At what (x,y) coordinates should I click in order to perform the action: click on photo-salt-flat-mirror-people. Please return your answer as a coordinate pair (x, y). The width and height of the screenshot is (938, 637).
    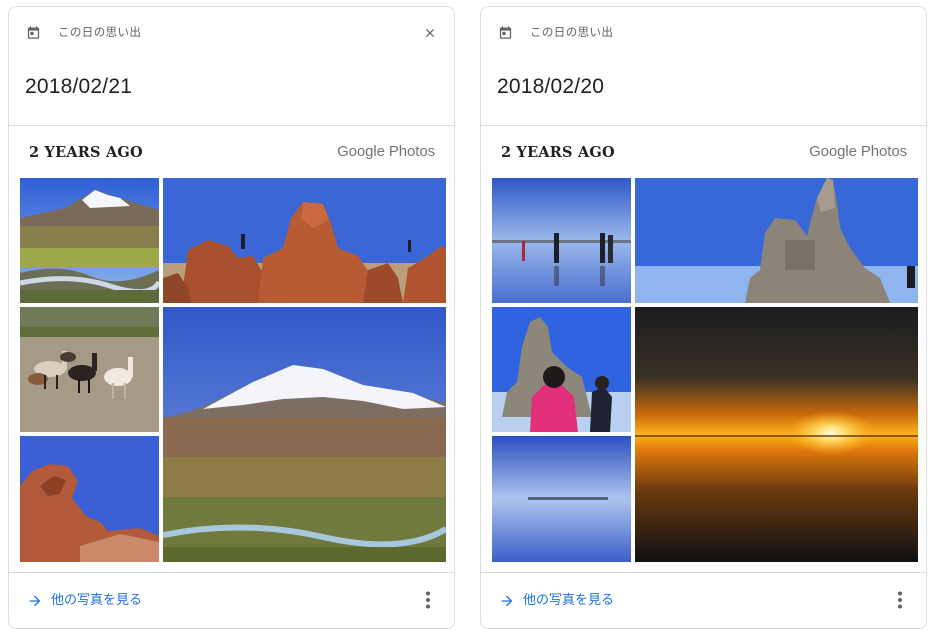
    Looking at the image, I should click on (561, 240).